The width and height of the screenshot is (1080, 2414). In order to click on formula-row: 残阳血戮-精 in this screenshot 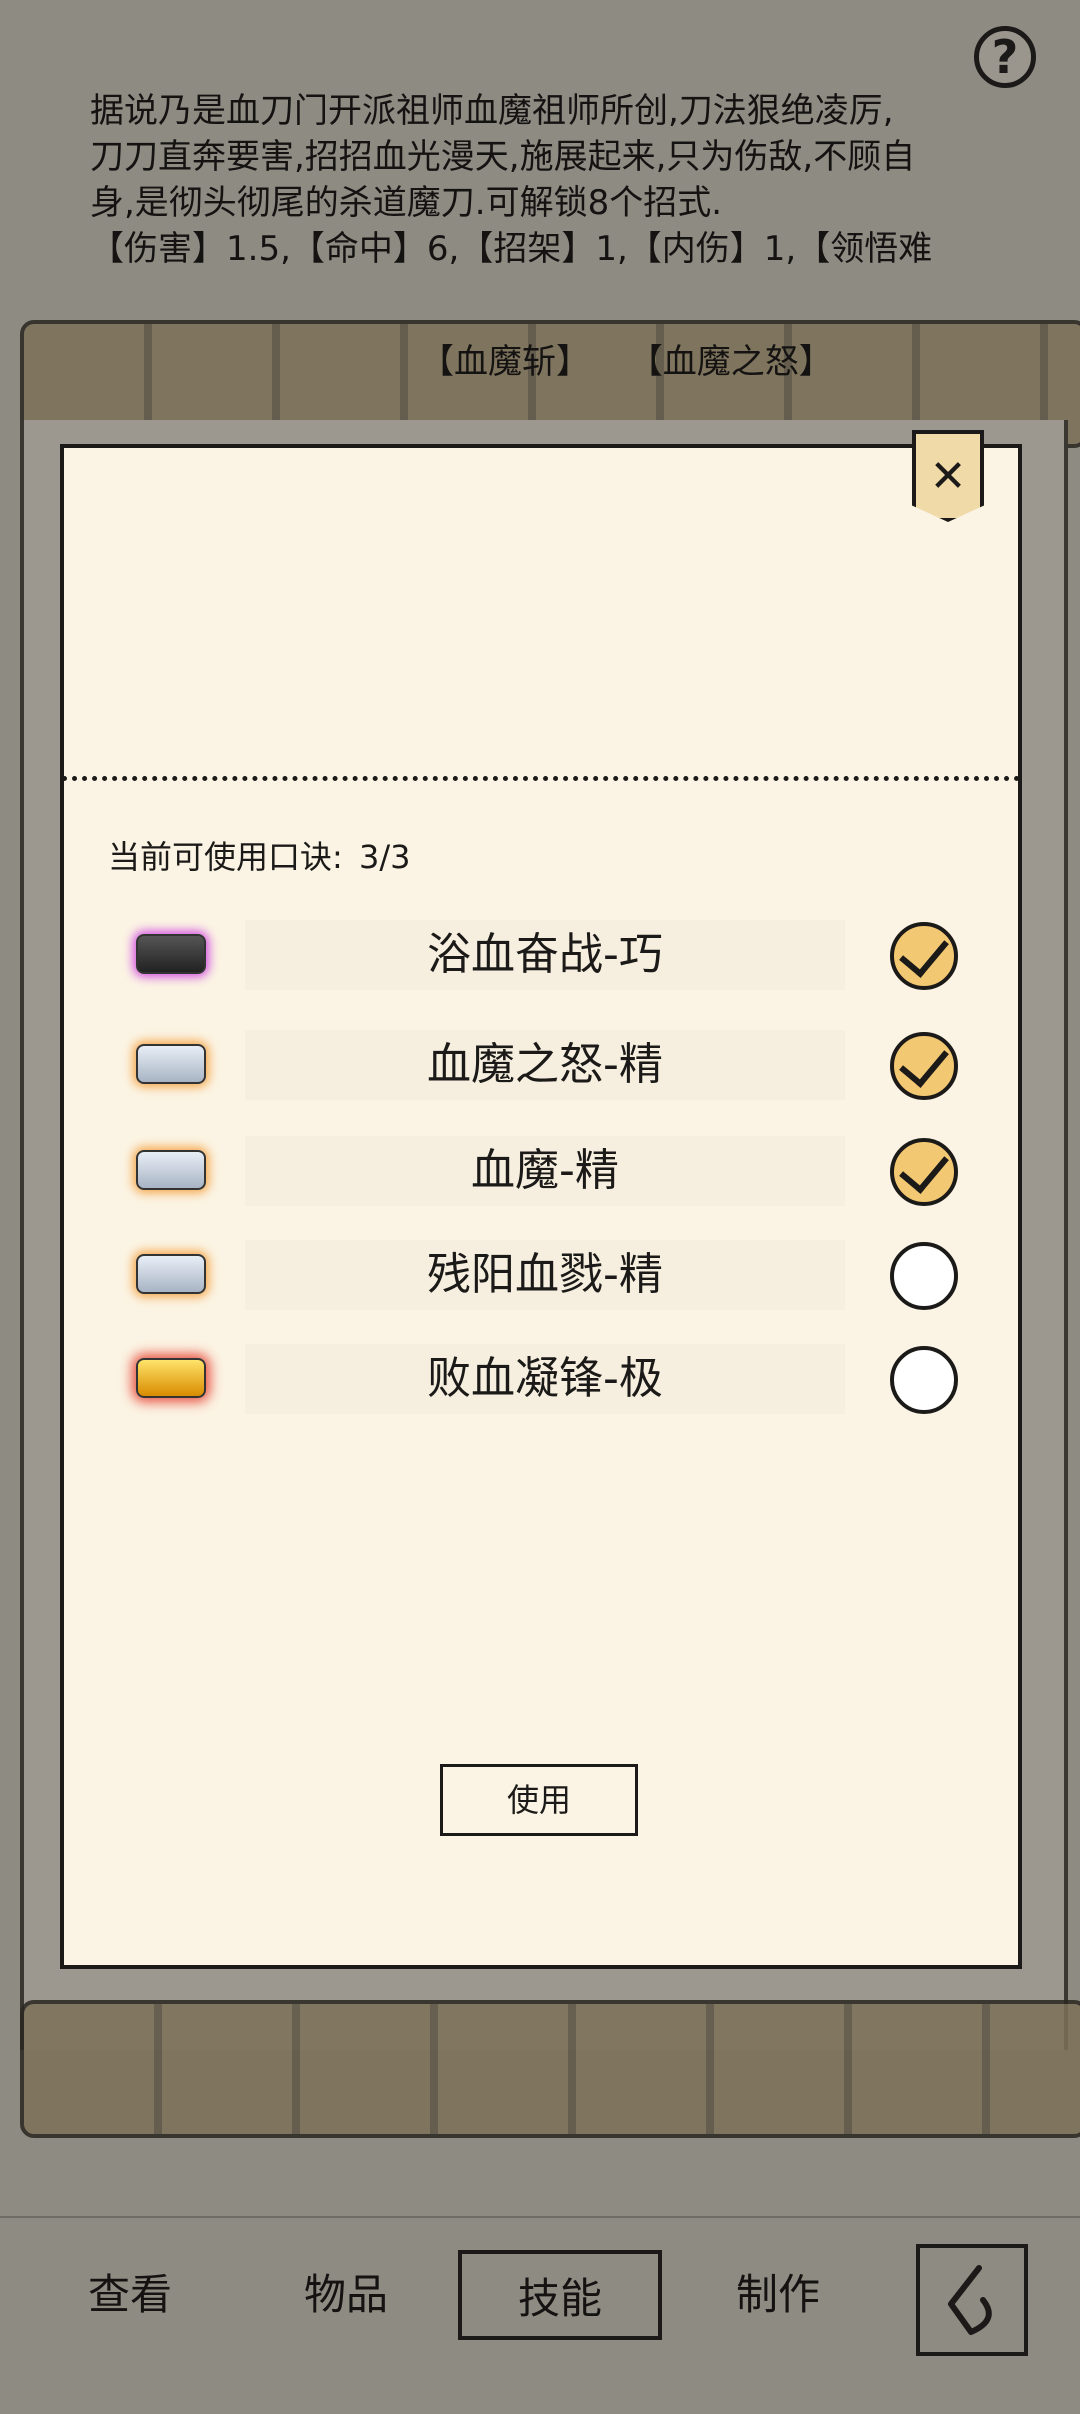, I will do `click(550, 1275)`.